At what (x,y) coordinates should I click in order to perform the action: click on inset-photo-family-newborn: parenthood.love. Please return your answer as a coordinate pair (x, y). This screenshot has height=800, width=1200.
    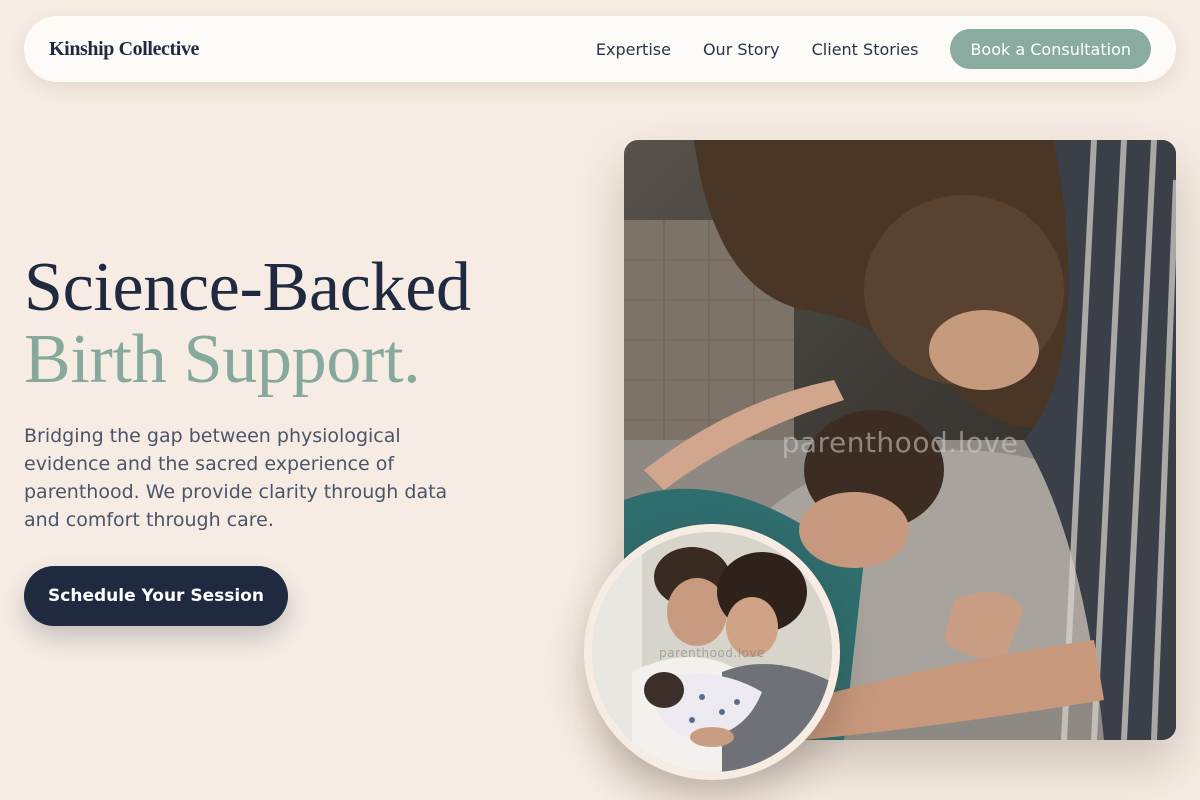
    Looking at the image, I should click on (712, 652).